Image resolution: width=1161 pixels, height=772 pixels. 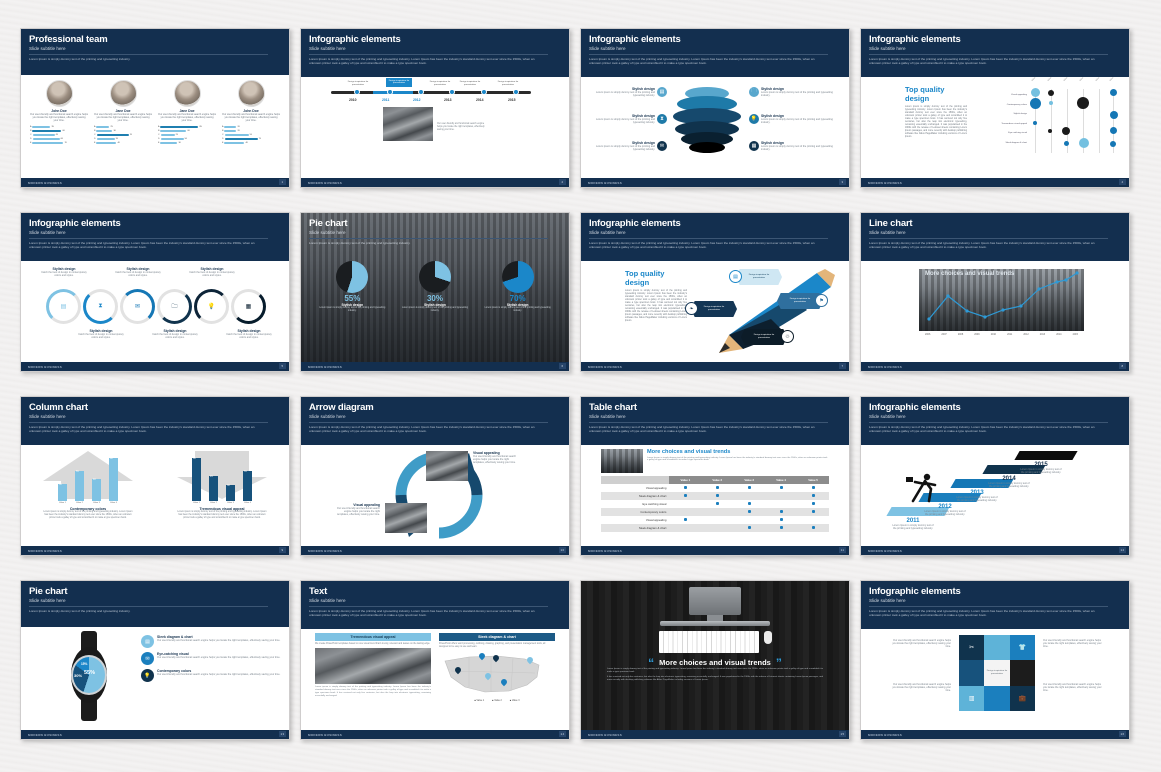 I want to click on page-number: 5, so click(x=282, y=366).